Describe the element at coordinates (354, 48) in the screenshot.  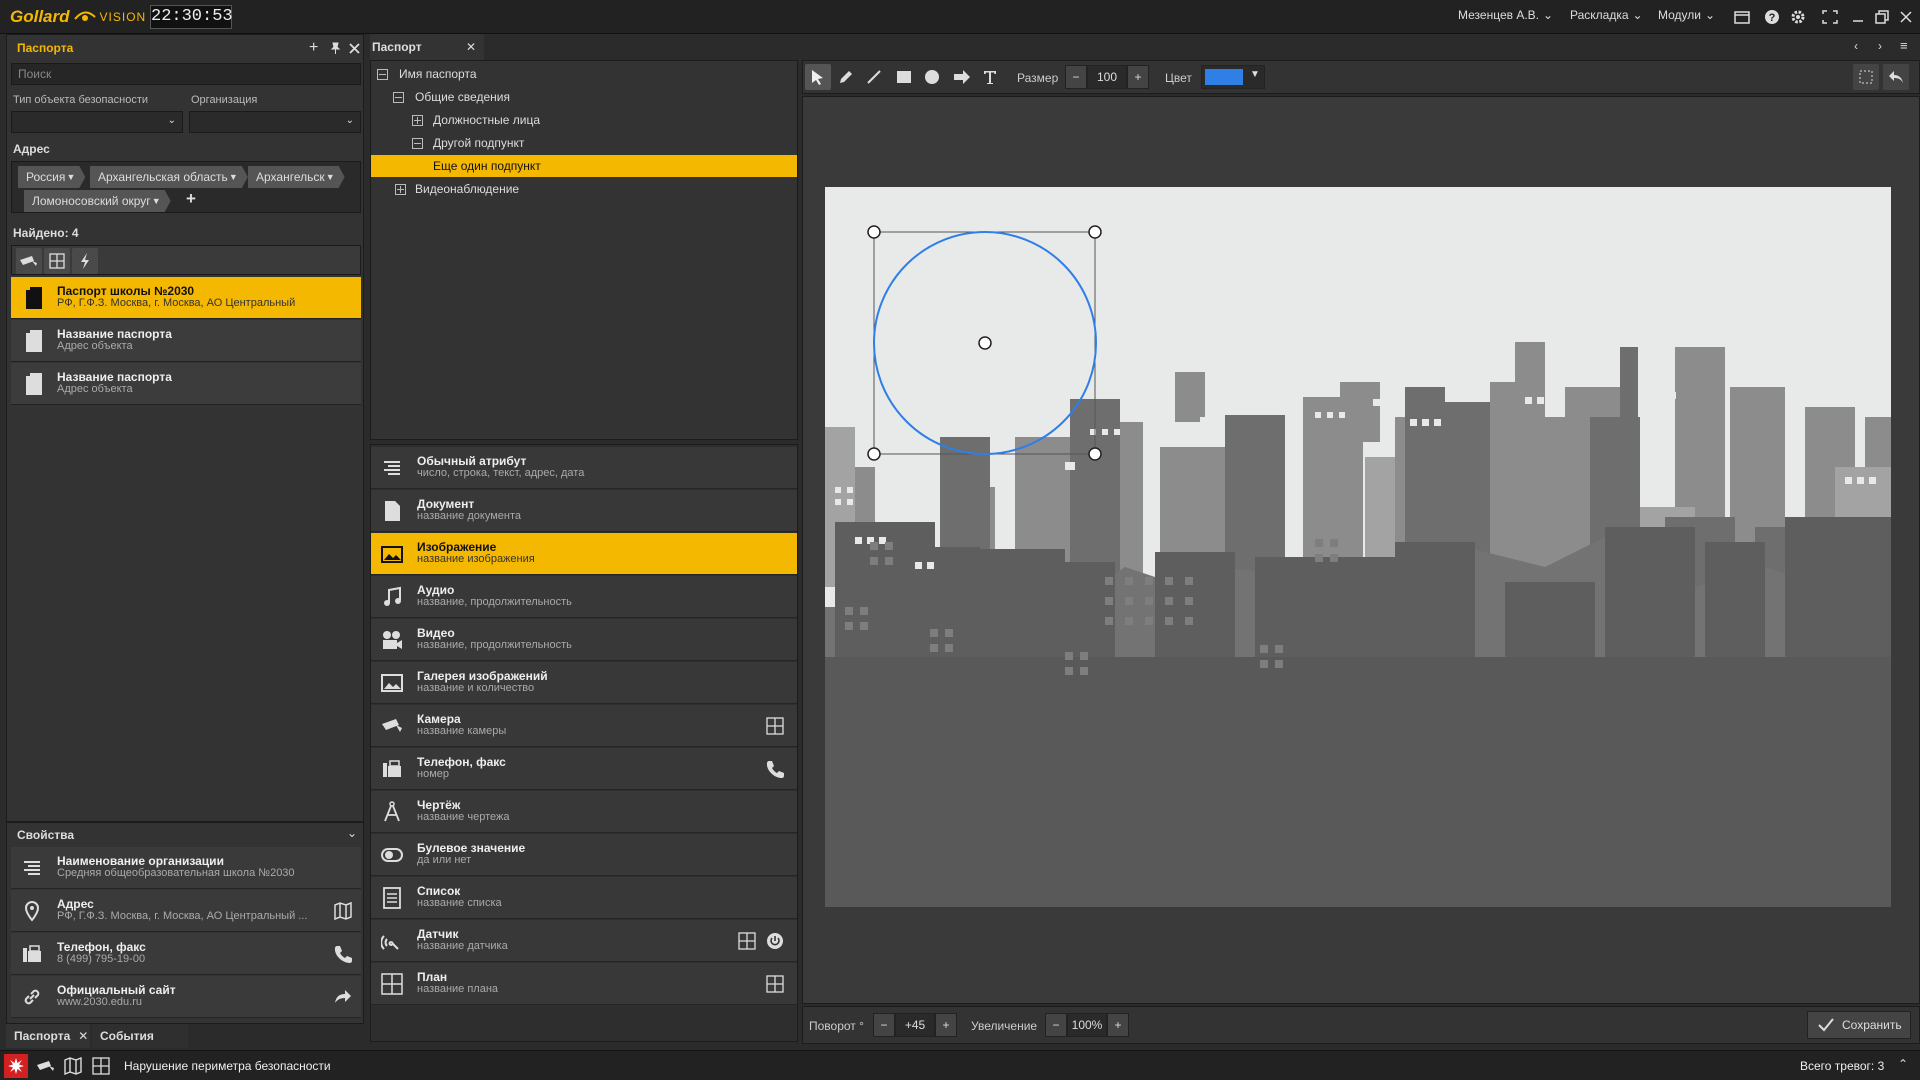
I see `close-icon` at that location.